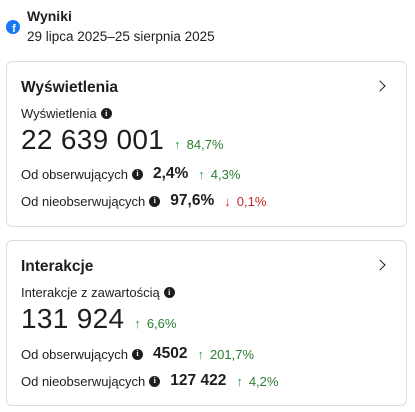 This screenshot has width=415, height=412. What do you see at coordinates (83, 201) in the screenshot?
I see `views-nonfollowers-label: Od nieobserwujących` at bounding box center [83, 201].